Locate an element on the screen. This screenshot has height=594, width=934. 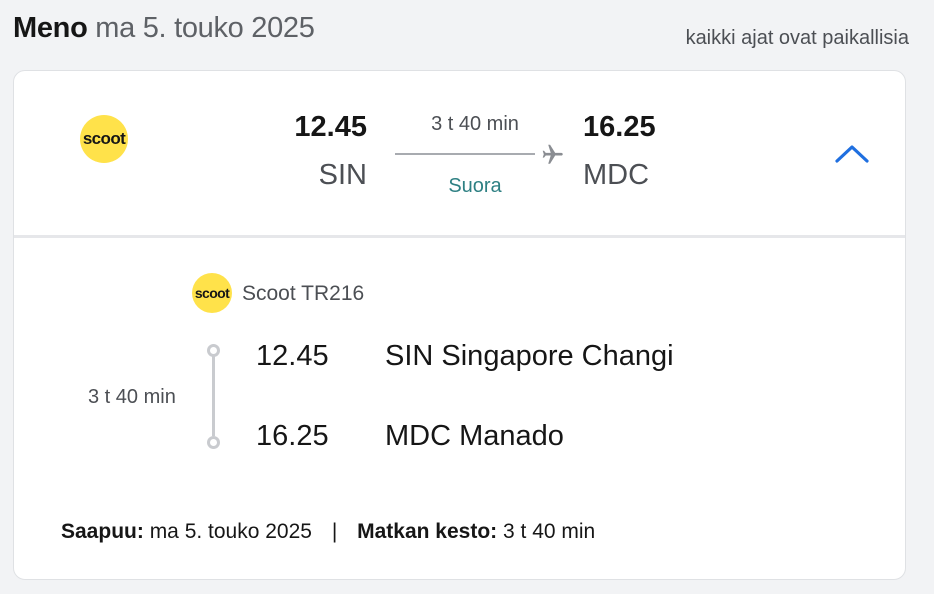
arrival-dot is located at coordinates (213, 442).